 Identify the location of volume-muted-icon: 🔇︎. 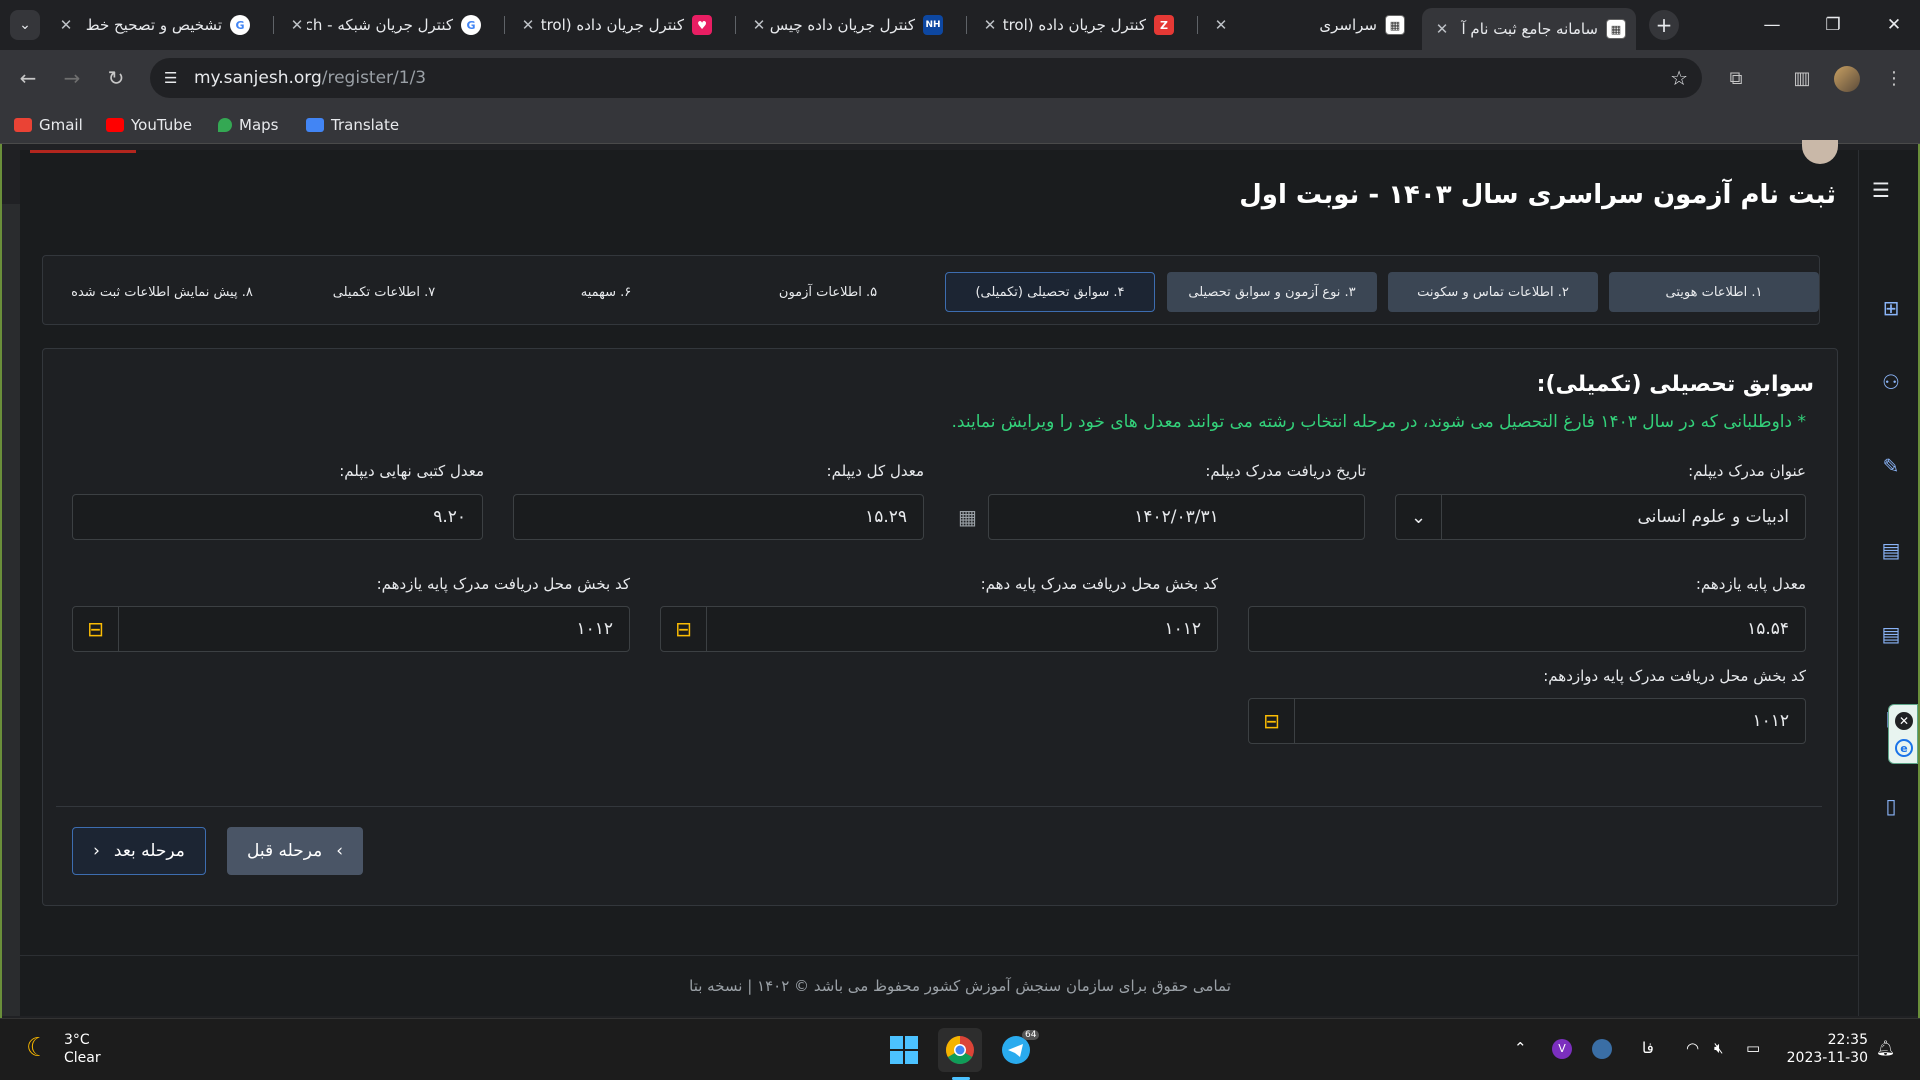
(1718, 1048).